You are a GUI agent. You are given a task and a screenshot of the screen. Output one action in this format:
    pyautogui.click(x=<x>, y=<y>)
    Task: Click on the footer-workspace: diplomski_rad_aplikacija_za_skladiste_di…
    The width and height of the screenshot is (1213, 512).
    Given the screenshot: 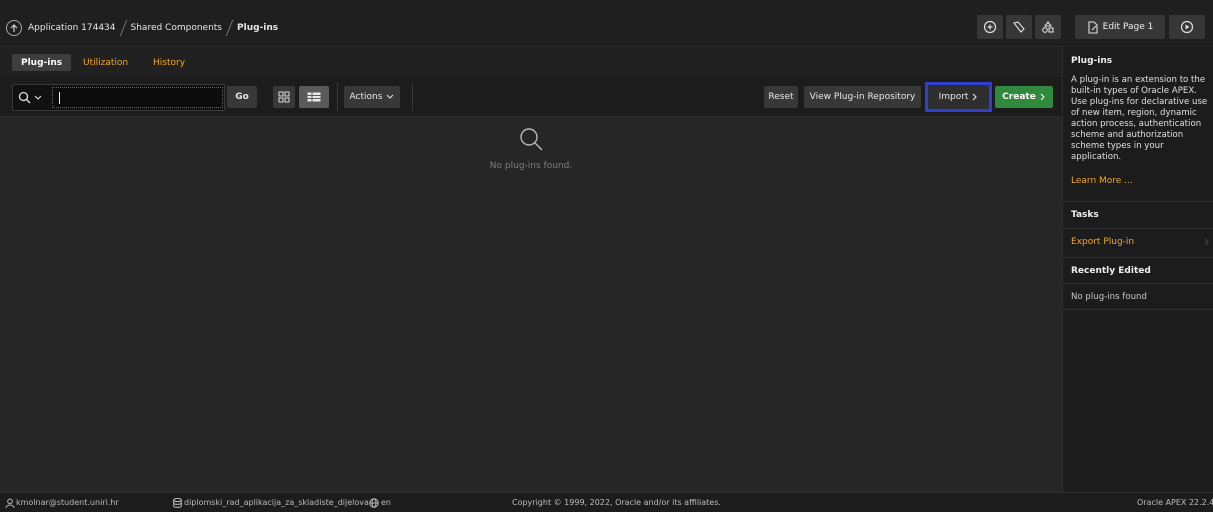 What is the action you would take?
    pyautogui.click(x=276, y=502)
    